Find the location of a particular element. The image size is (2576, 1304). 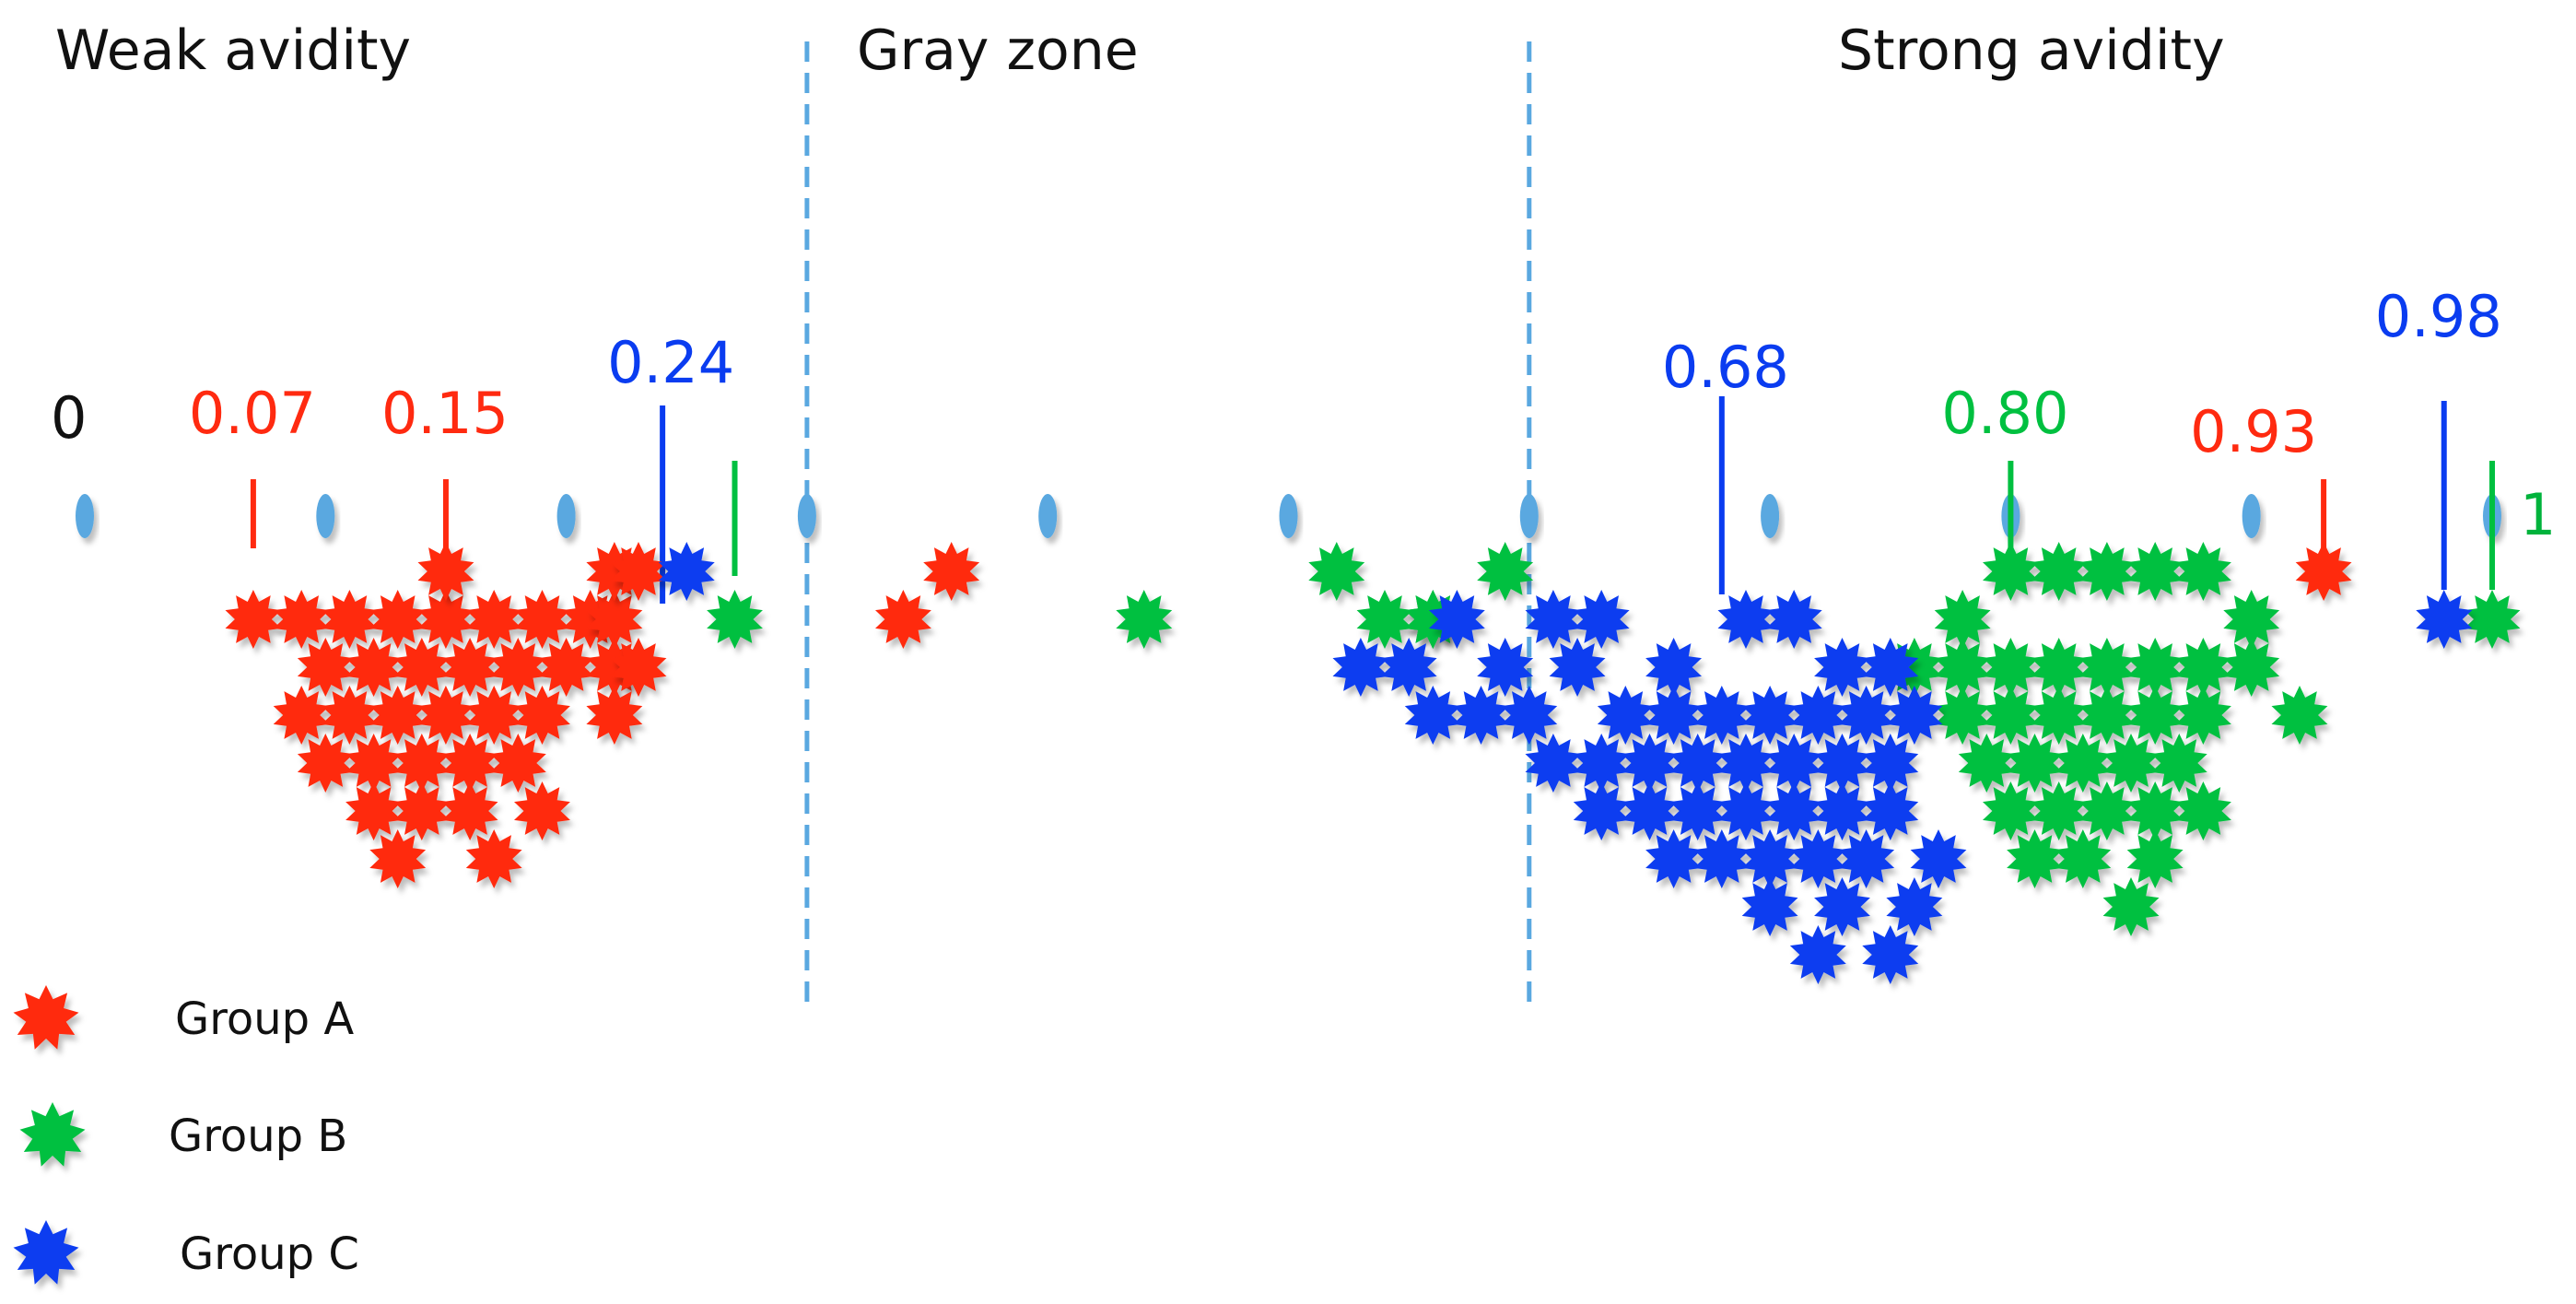

zone-label: Strong avidity is located at coordinates (2031, 50).